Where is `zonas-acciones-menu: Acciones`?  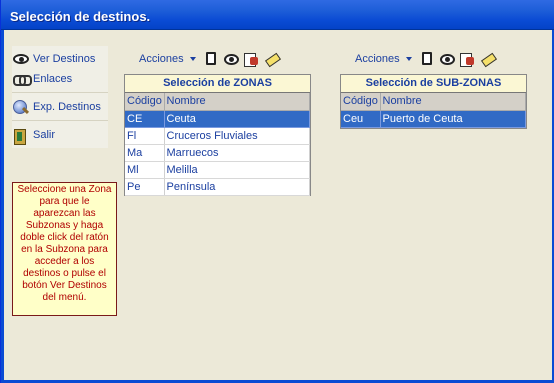
zonas-acciones-menu: Acciones is located at coordinates (161, 59).